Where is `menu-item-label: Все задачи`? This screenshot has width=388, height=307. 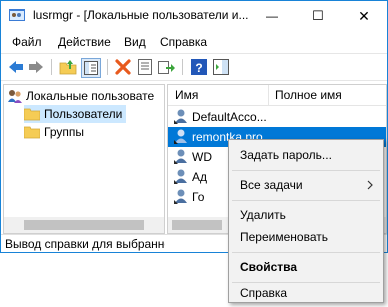 menu-item-label: Все задачи is located at coordinates (271, 185).